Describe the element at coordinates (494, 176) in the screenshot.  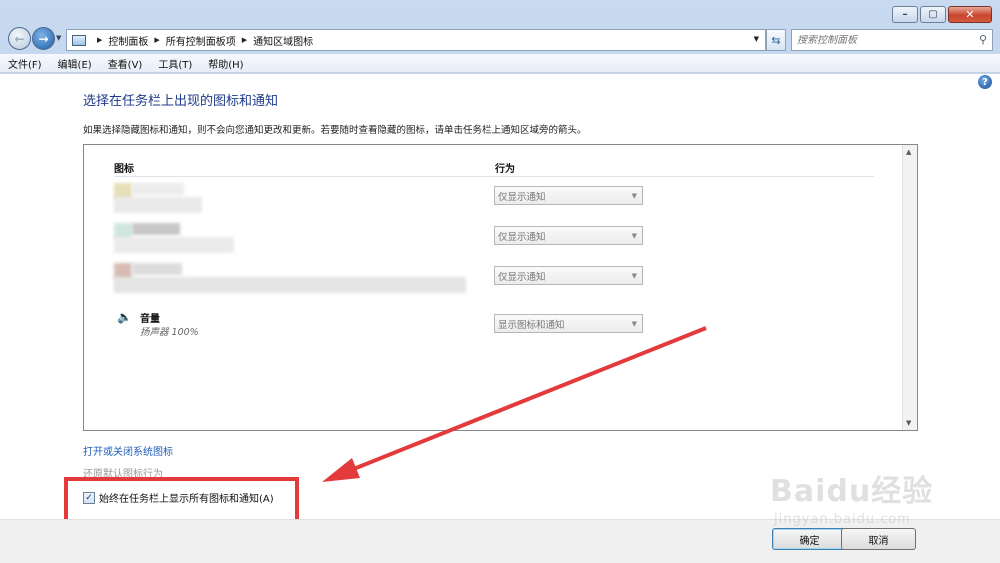
I see `header-divider` at that location.